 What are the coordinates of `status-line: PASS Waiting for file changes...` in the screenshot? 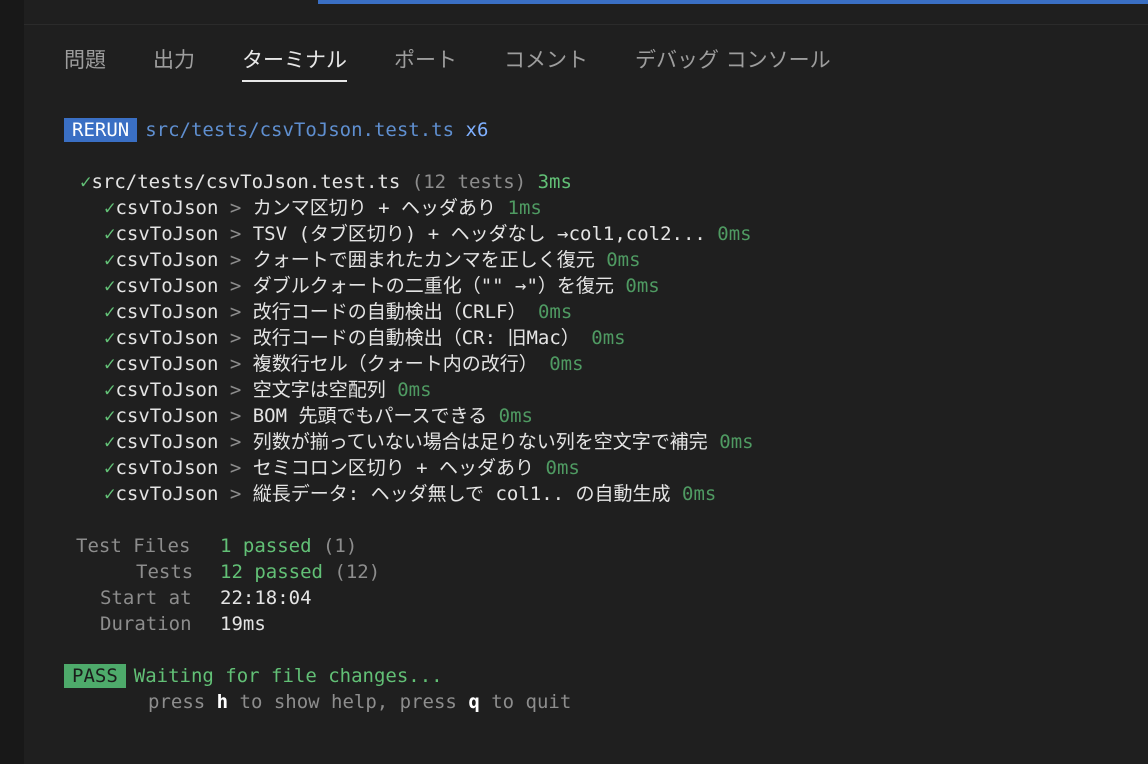 It's located at (253, 676).